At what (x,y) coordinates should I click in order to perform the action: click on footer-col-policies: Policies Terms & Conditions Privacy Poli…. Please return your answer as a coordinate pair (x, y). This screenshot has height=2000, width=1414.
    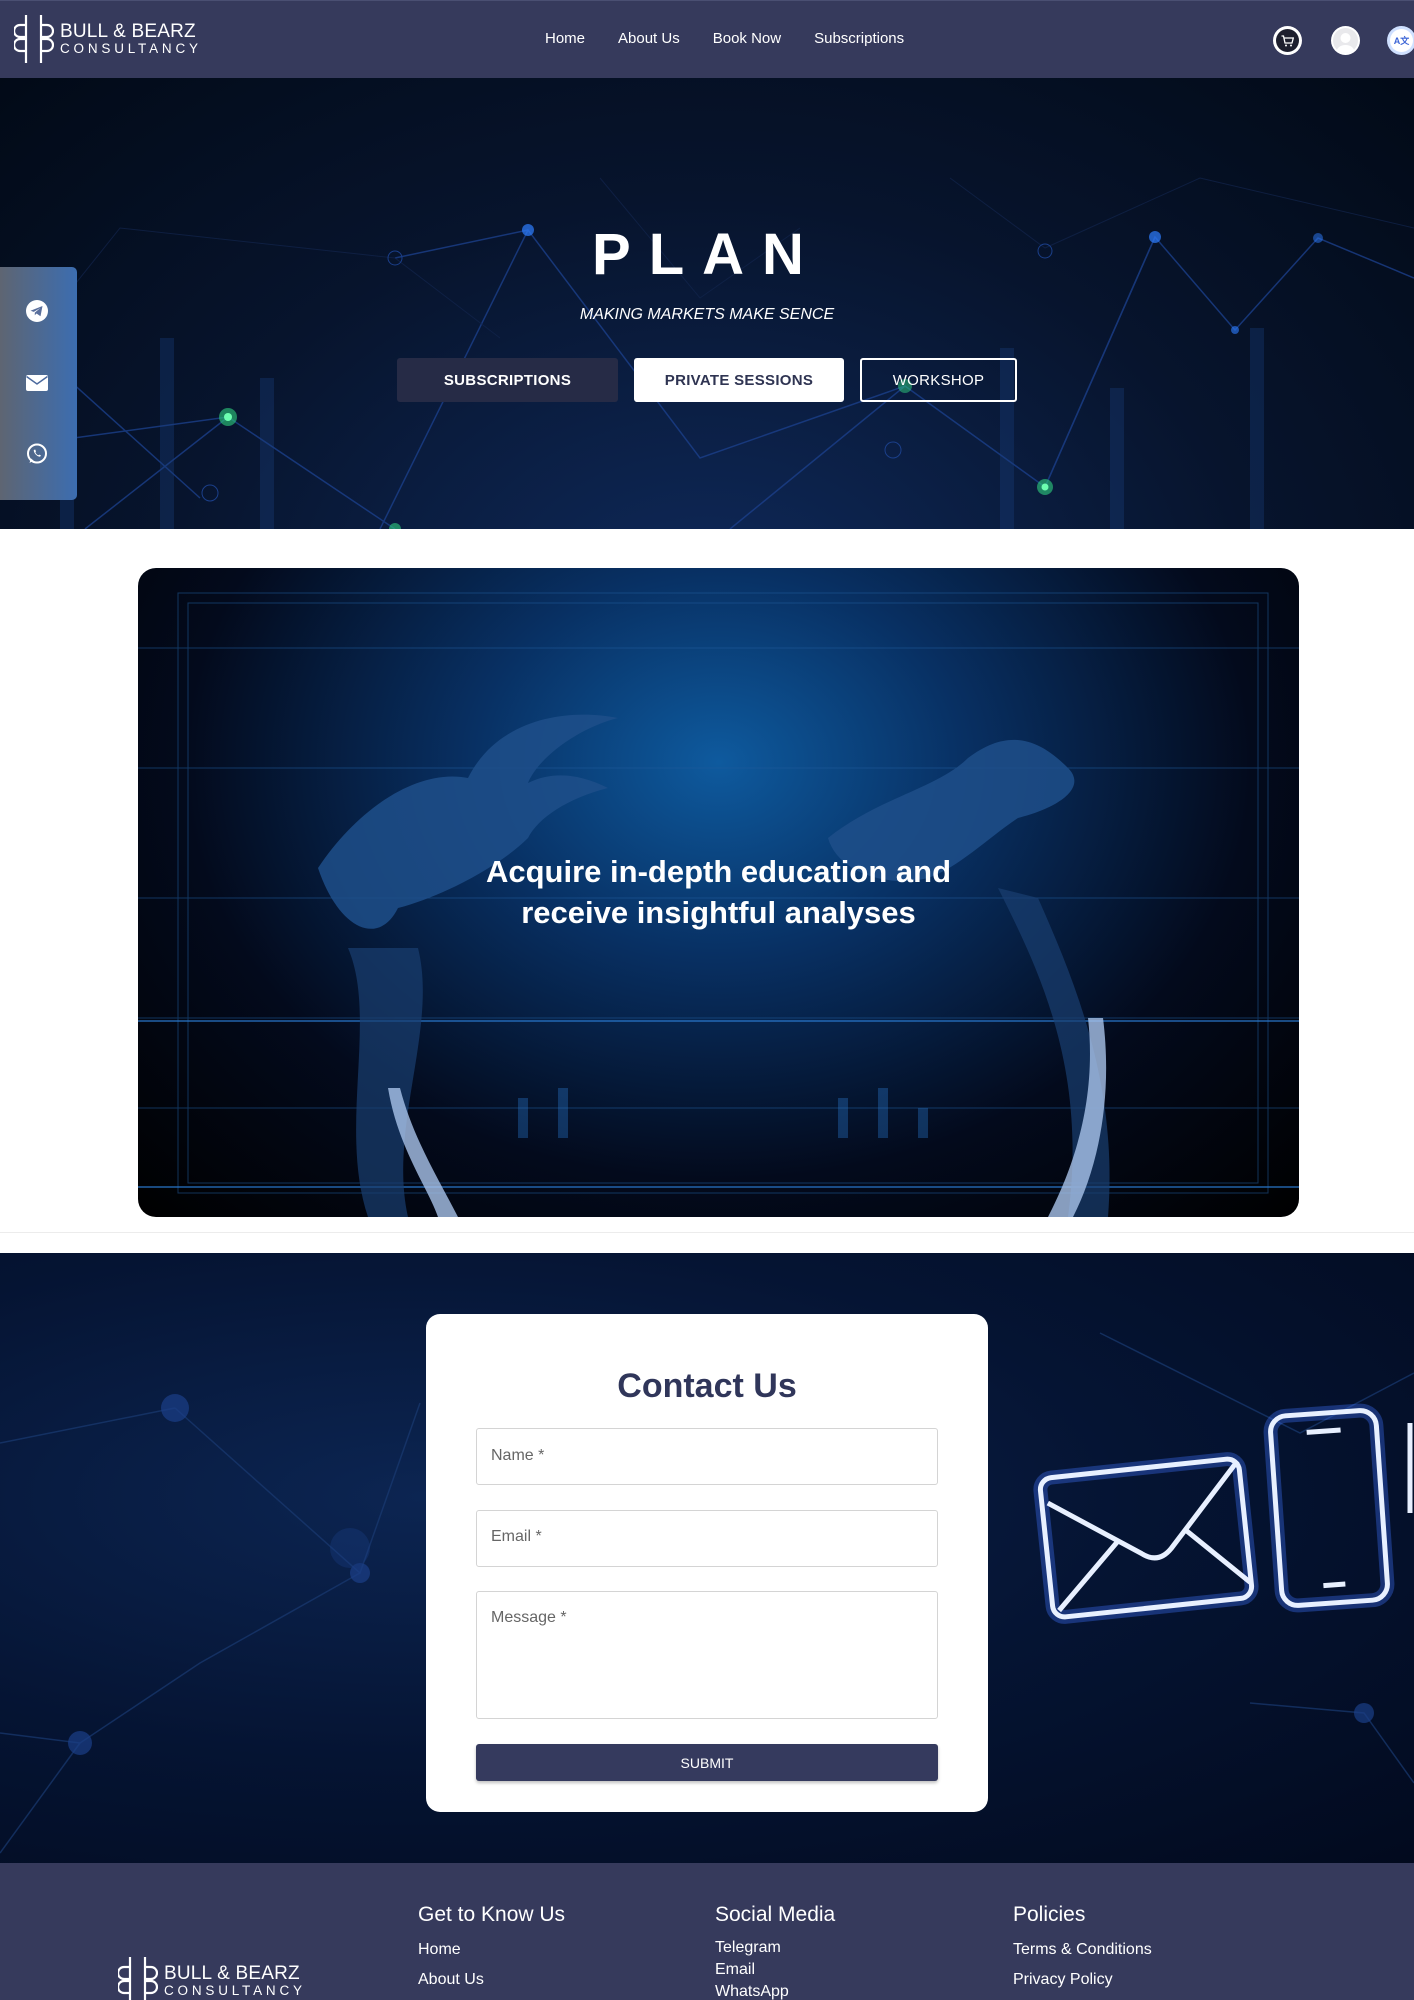
    Looking at the image, I should click on (1082, 1946).